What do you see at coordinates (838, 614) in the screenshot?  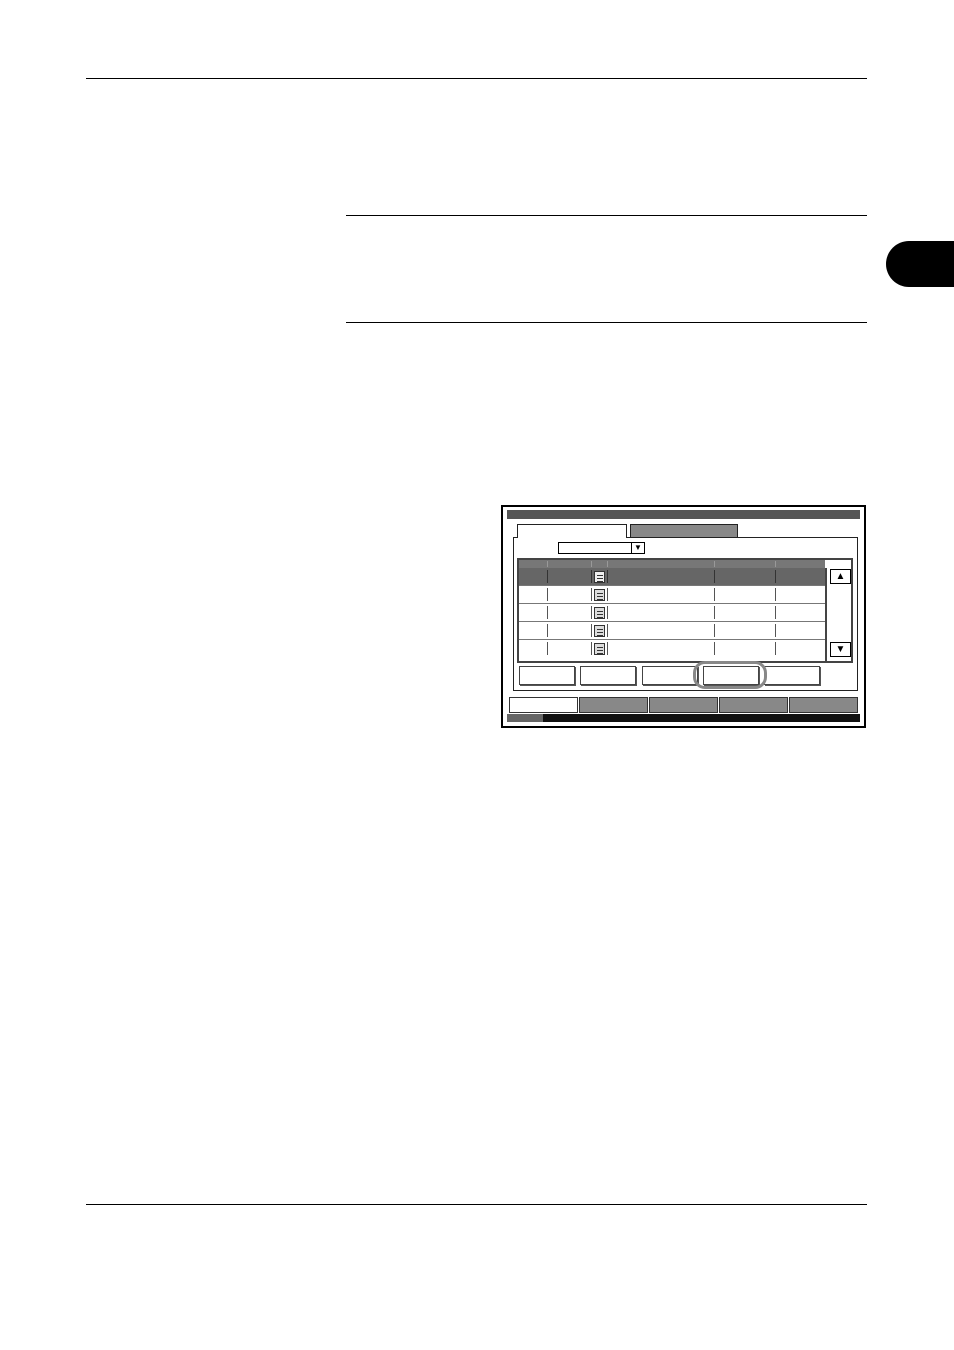 I see `list-scrollbar: ▲ ▼` at bounding box center [838, 614].